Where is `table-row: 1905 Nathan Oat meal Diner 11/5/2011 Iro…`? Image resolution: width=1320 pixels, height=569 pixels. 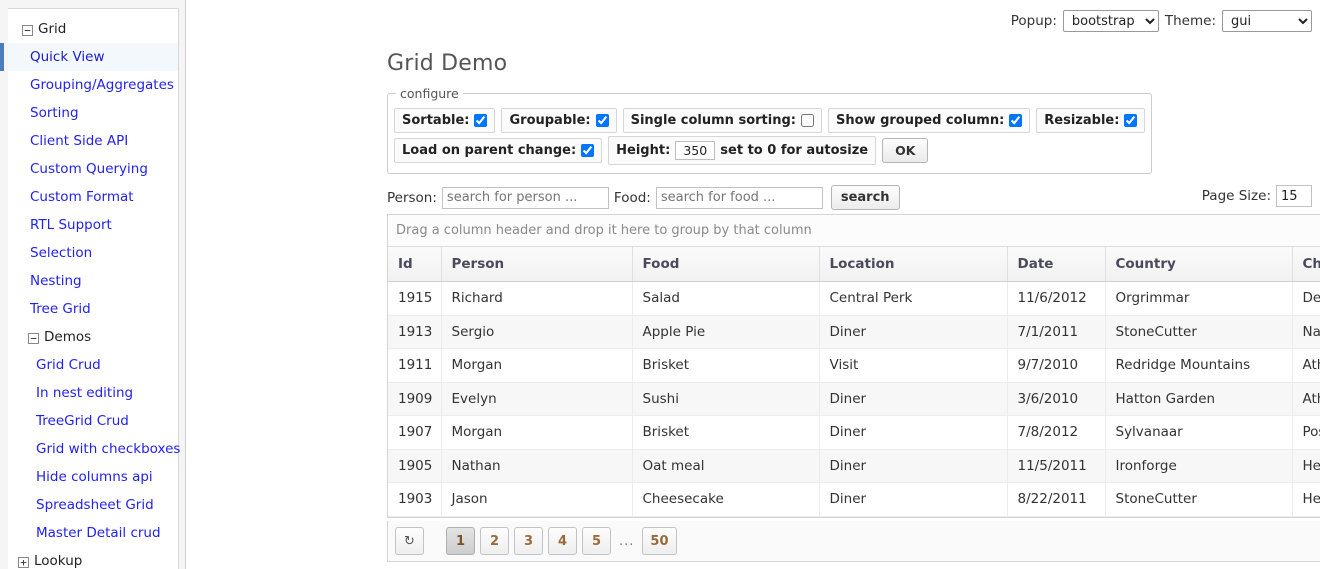
table-row: 1905 Nathan Oat meal Diner 11/5/2011 Iro… is located at coordinates (854, 466).